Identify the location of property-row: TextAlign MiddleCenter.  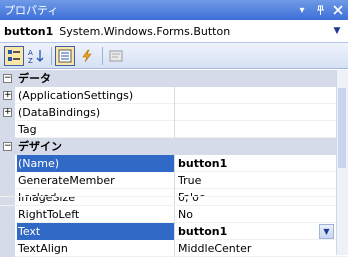
(174, 248).